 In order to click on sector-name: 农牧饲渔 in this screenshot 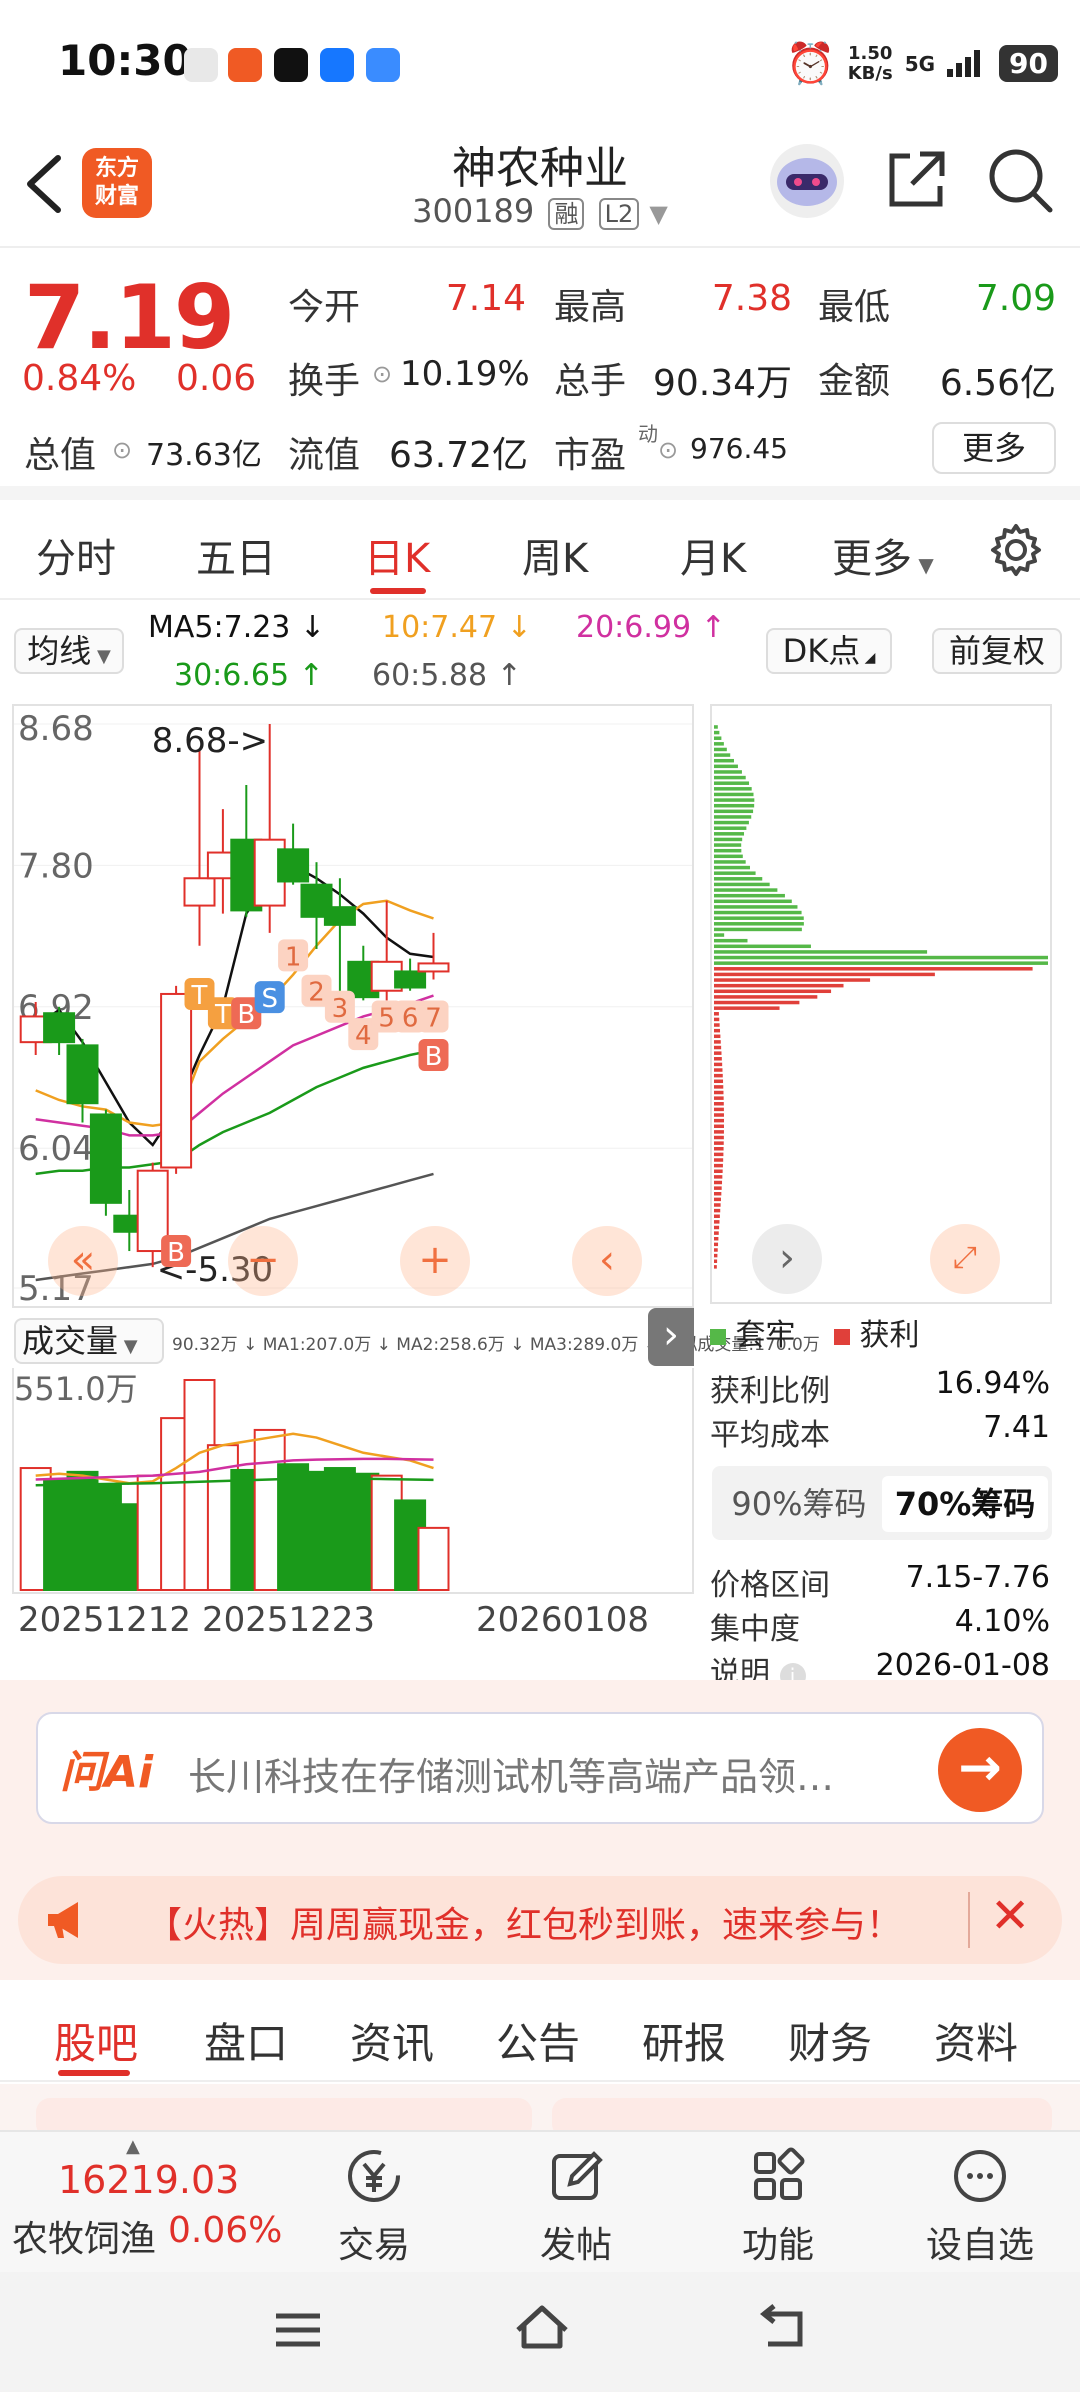, I will do `click(84, 2239)`.